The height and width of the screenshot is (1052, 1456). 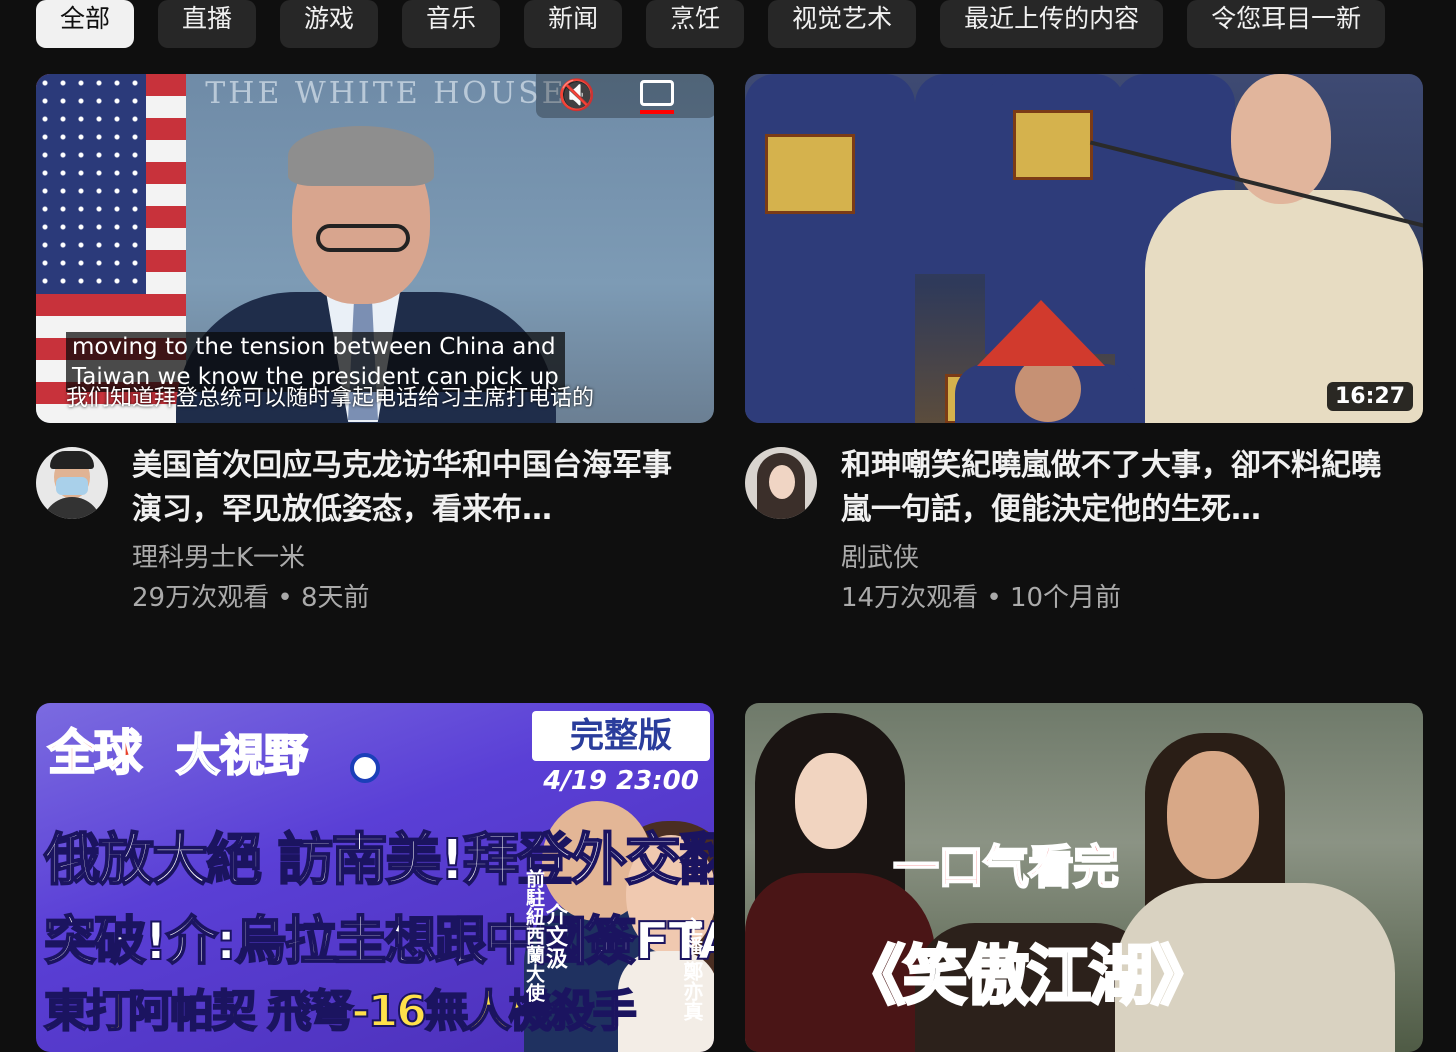 I want to click on avatar-hair, so click(x=72, y=460).